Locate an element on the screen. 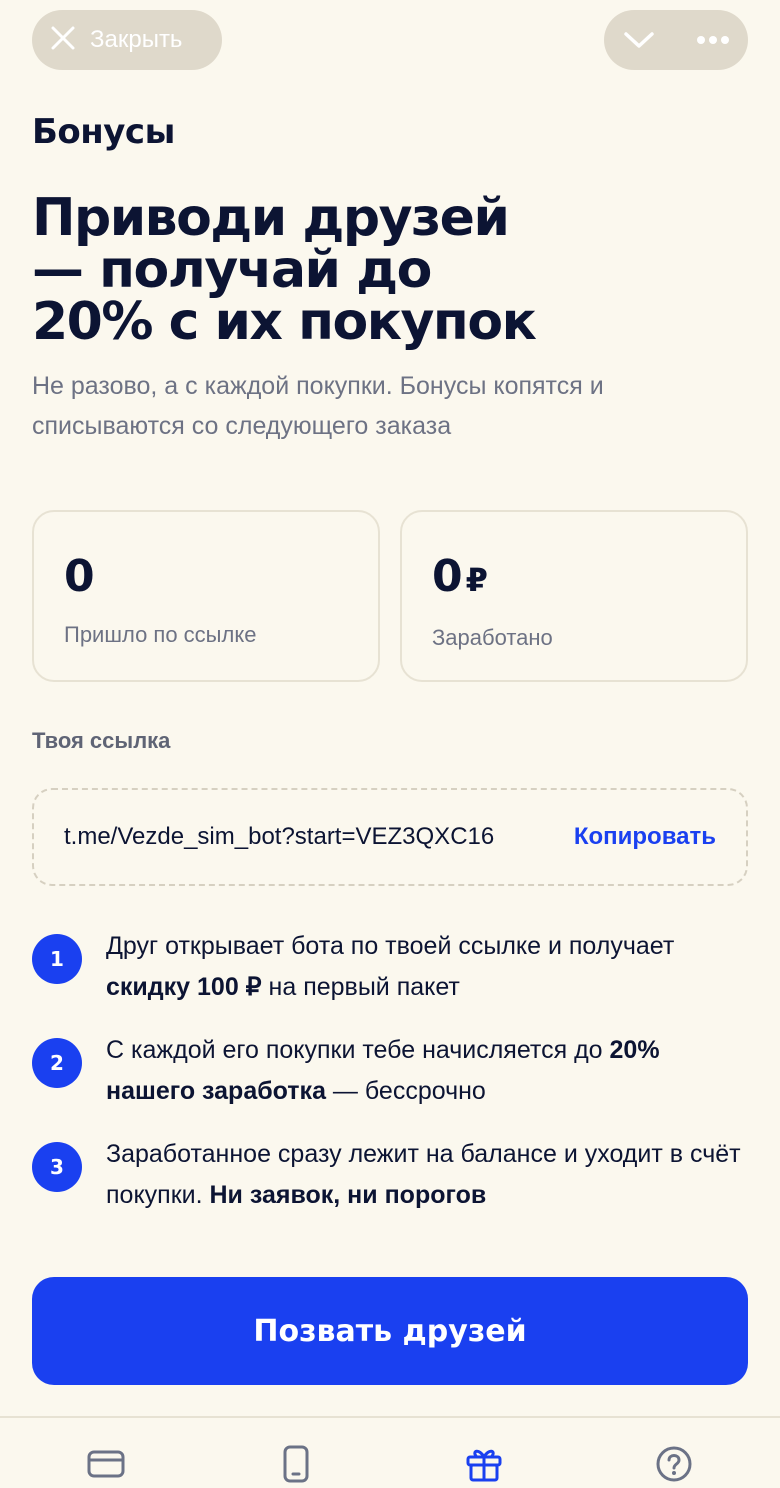 The image size is (780, 1488). close-icon is located at coordinates (63, 40).